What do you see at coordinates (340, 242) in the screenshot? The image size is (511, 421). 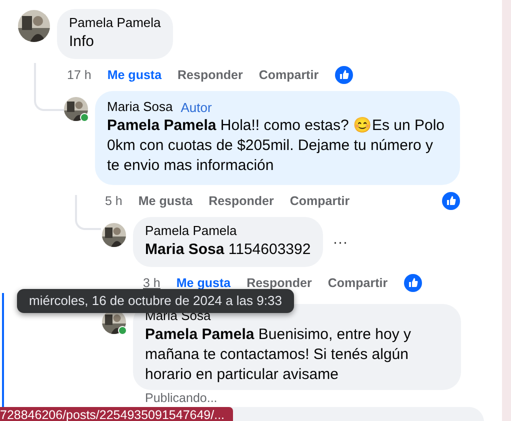 I see `more-options-button: ···` at bounding box center [340, 242].